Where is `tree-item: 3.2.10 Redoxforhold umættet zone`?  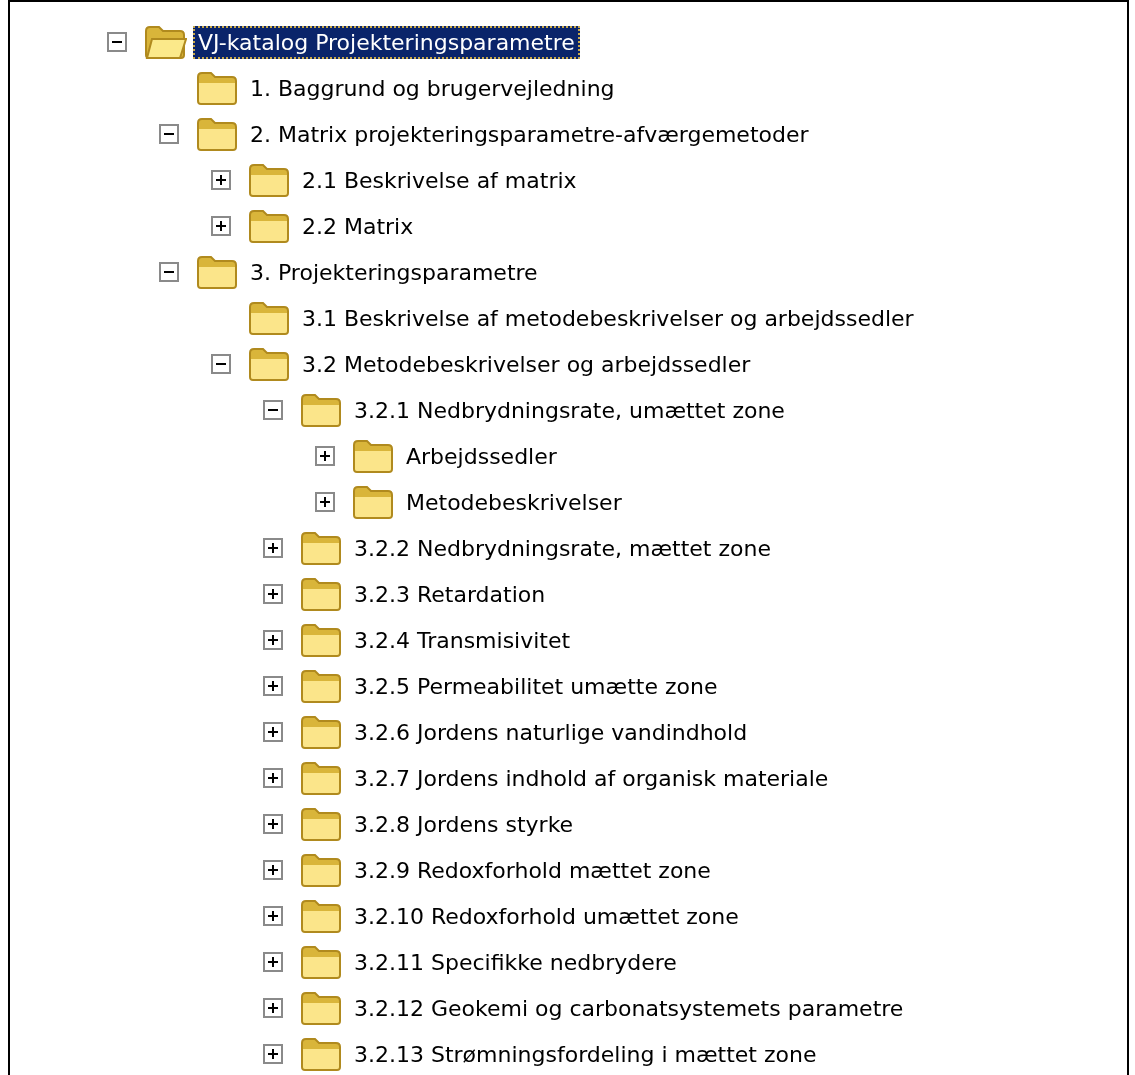 tree-item: 3.2.10 Redoxforhold umættet zone is located at coordinates (546, 916).